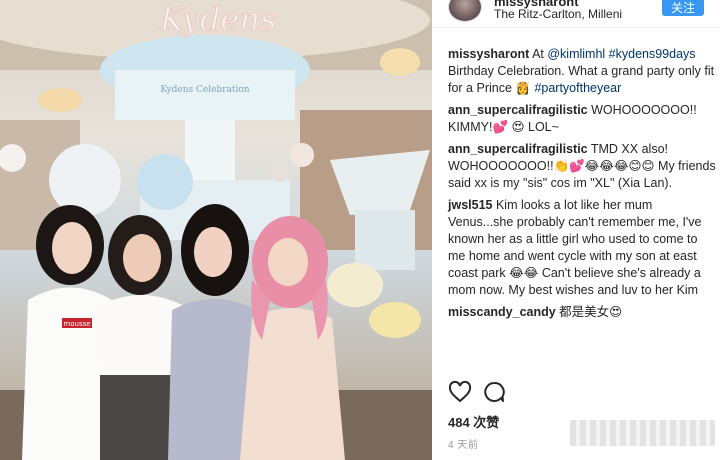  Describe the element at coordinates (589, 312) in the screenshot. I see `comment-text: 都是美女😍` at that location.